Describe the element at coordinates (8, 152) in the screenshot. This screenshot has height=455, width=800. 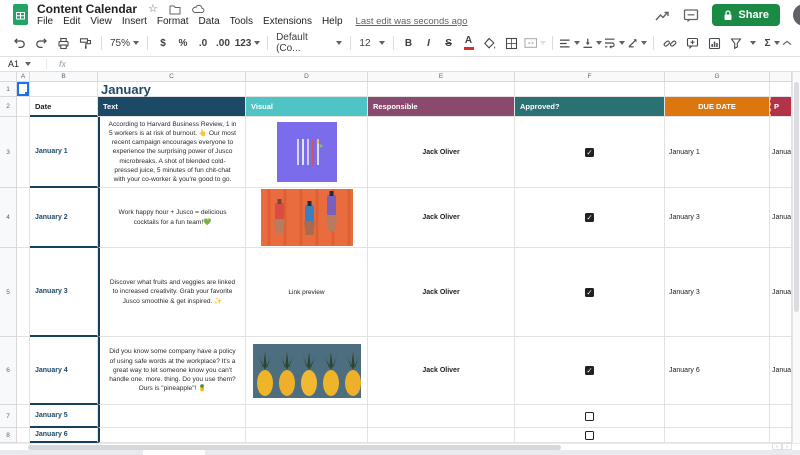
I see `row-header-3: 3` at that location.